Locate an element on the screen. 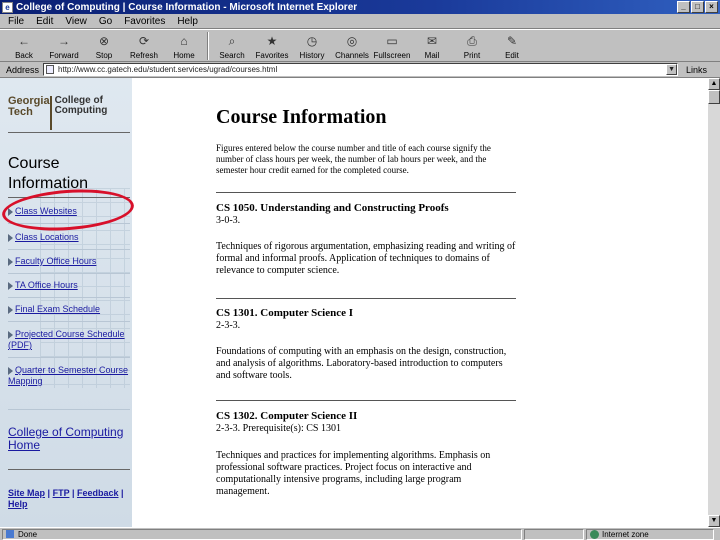 The image size is (720, 540). stop-button: ⊗ Stop is located at coordinates (104, 45).